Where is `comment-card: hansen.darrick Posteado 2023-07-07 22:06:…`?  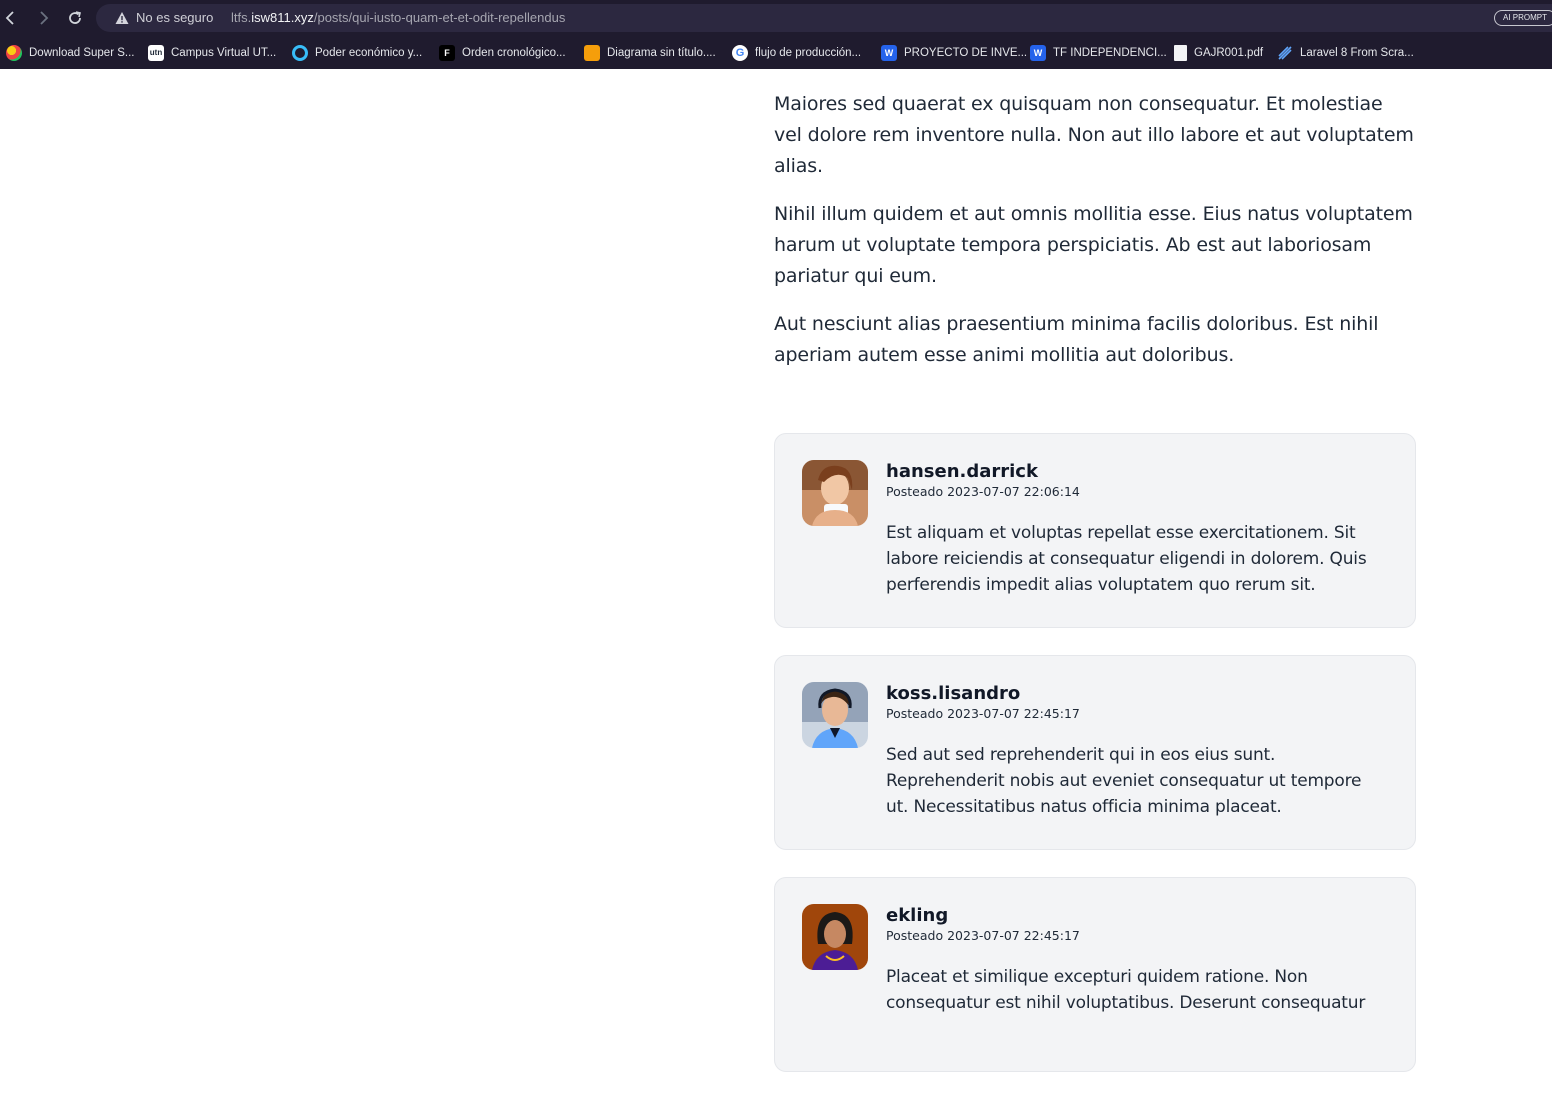
comment-card: hansen.darrick Posteado 2023-07-07 22:06:… is located at coordinates (1095, 530).